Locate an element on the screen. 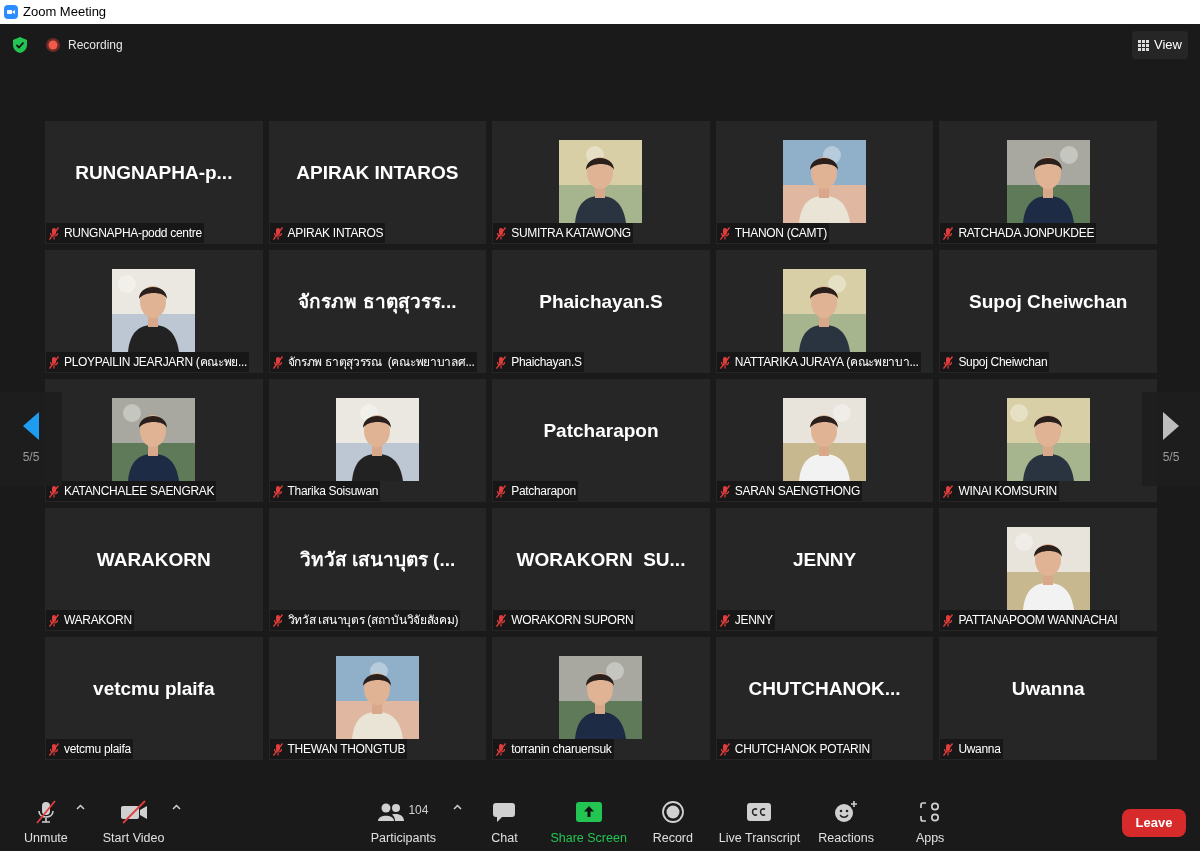 The width and height of the screenshot is (1200, 851). toolbar-button: Unmute is located at coordinates (46, 823).